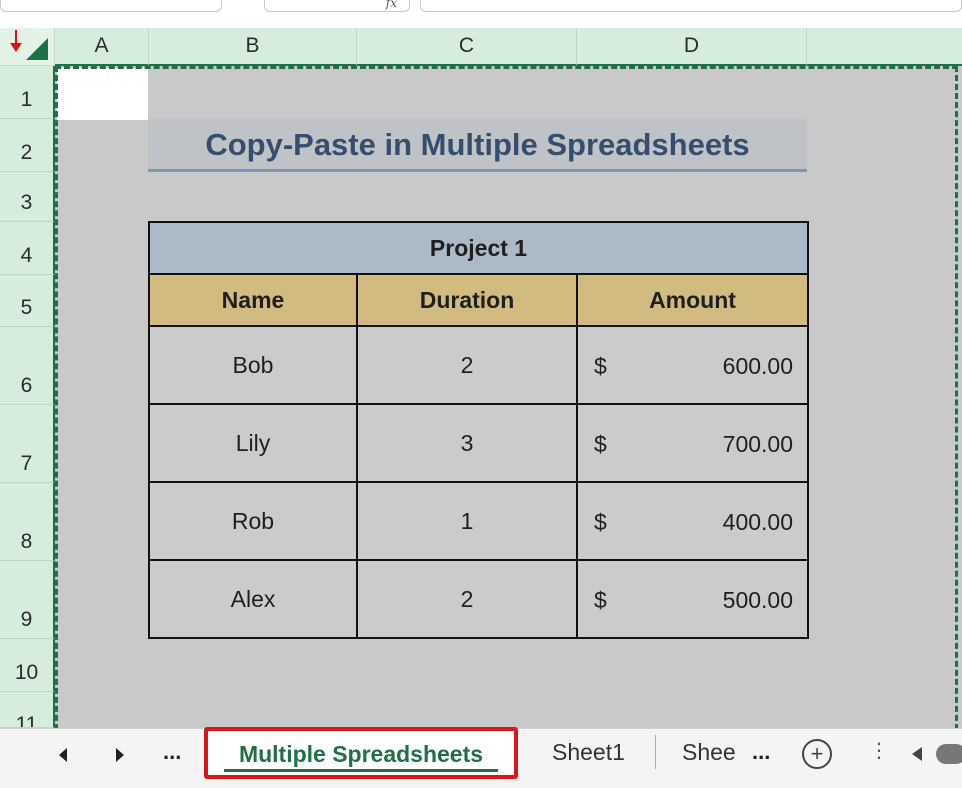 This screenshot has width=962, height=788. Describe the element at coordinates (361, 770) in the screenshot. I see `active-tab-underline` at that location.